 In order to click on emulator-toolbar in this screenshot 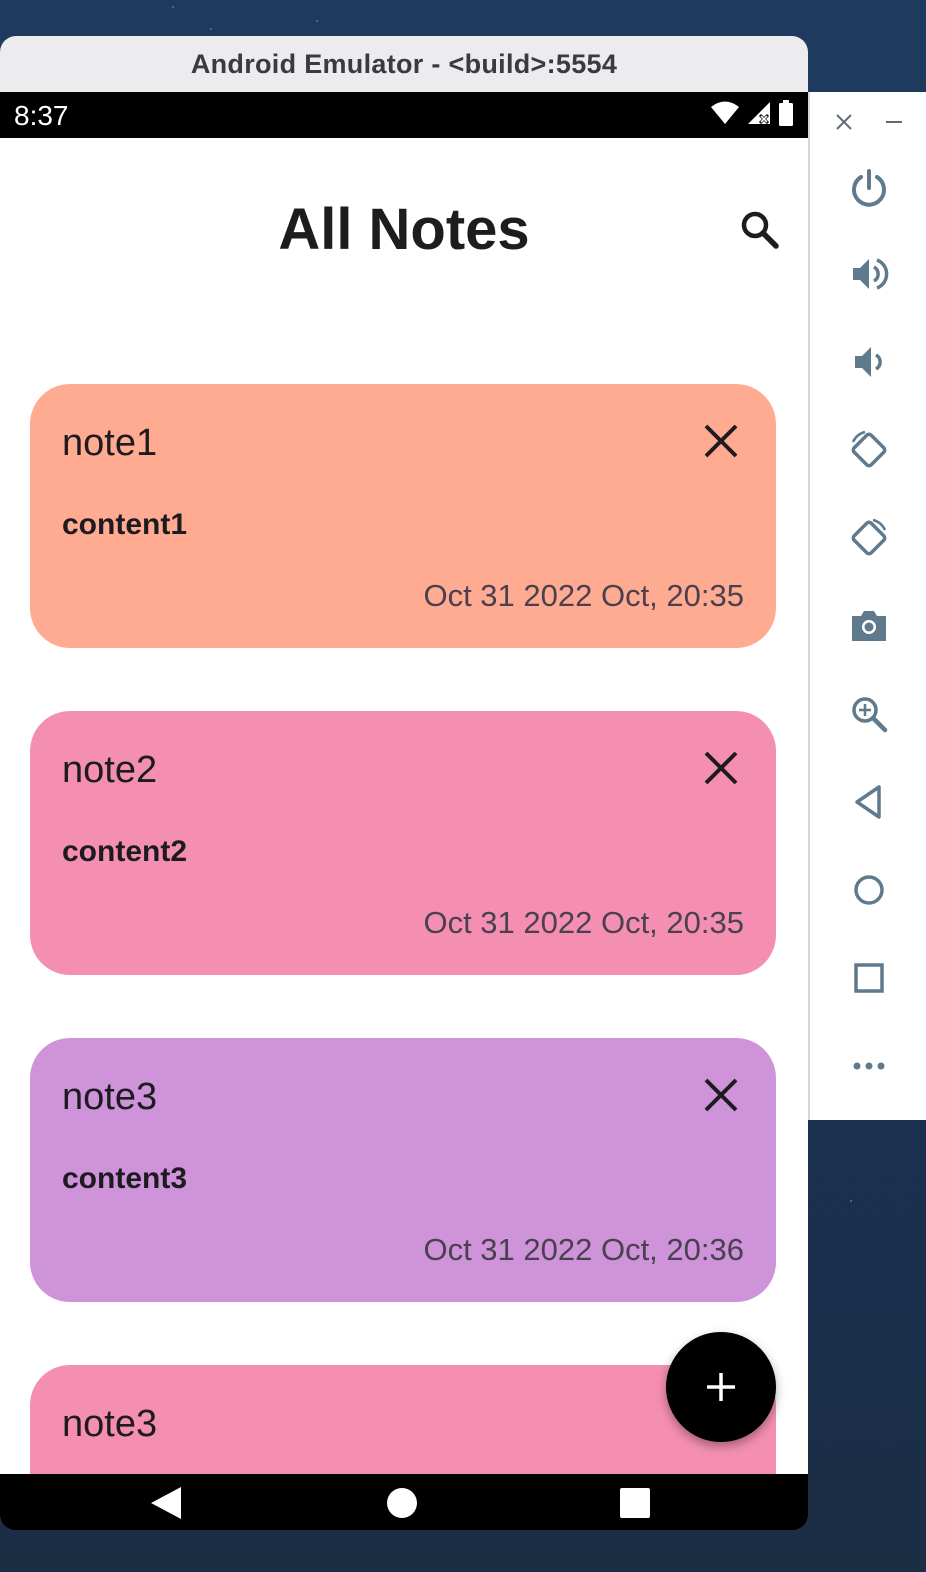, I will do `click(867, 606)`.